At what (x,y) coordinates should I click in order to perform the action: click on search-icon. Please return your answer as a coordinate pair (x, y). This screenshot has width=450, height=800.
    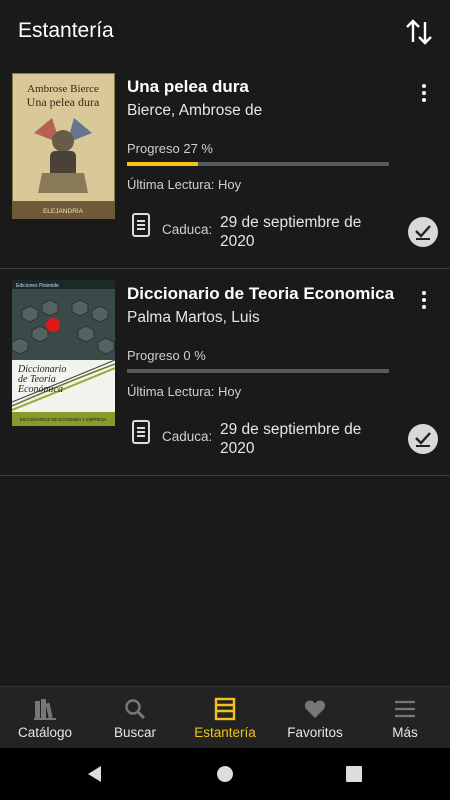
    Looking at the image, I should click on (135, 709).